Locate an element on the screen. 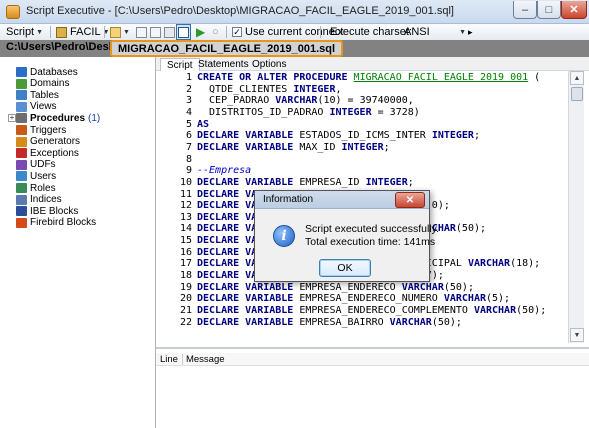 Image resolution: width=589 pixels, height=428 pixels. tree-item: Generators is located at coordinates (48, 142).